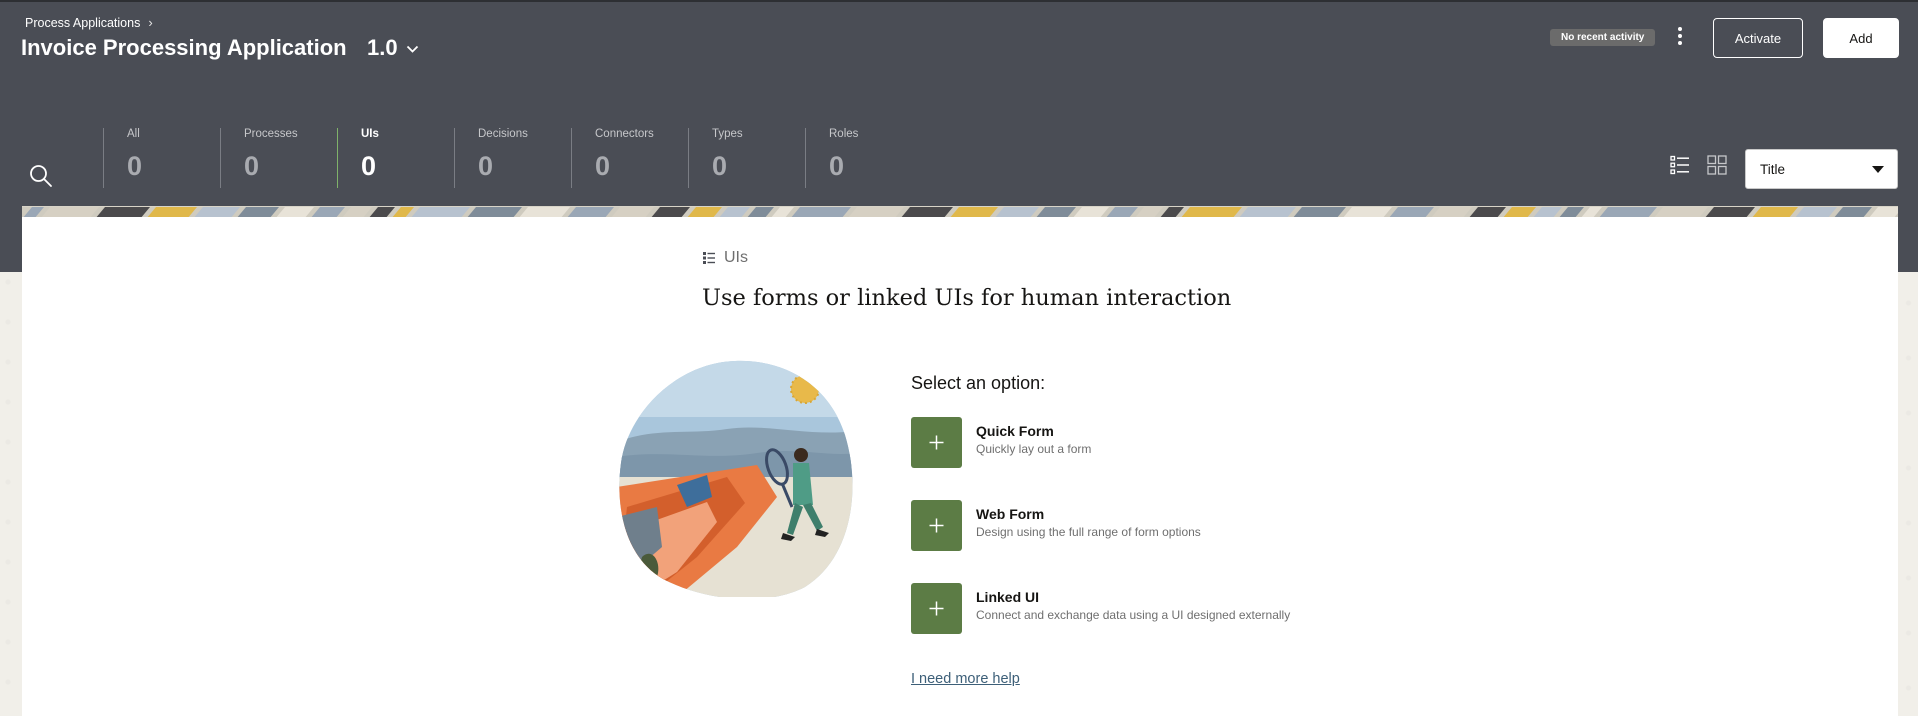  I want to click on sort-select-value: Title, so click(1773, 169).